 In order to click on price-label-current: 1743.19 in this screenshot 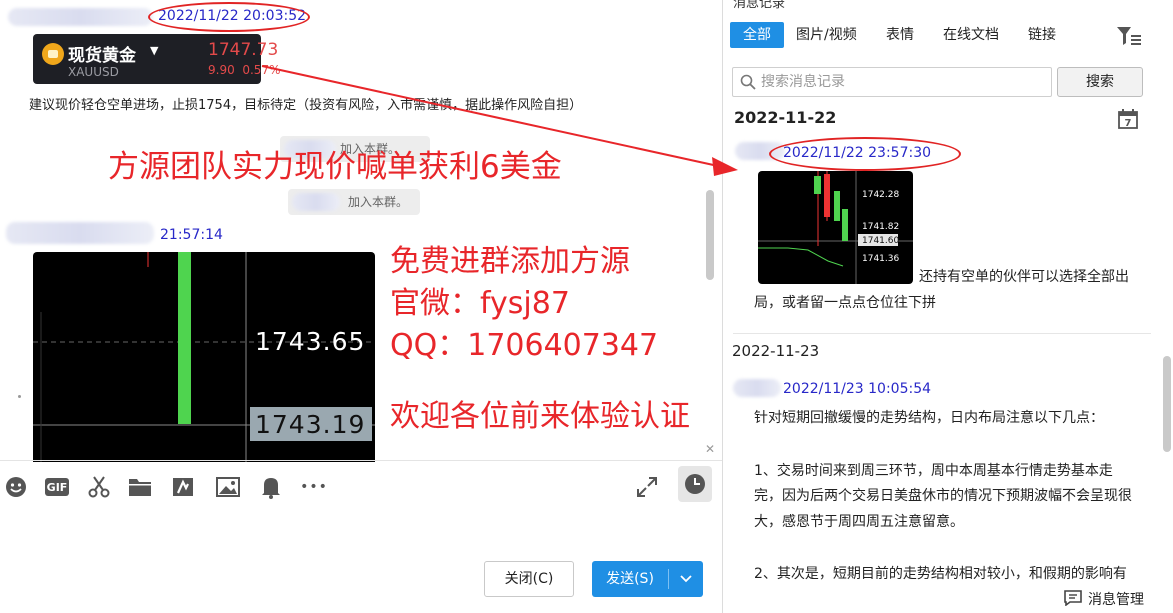, I will do `click(310, 424)`.